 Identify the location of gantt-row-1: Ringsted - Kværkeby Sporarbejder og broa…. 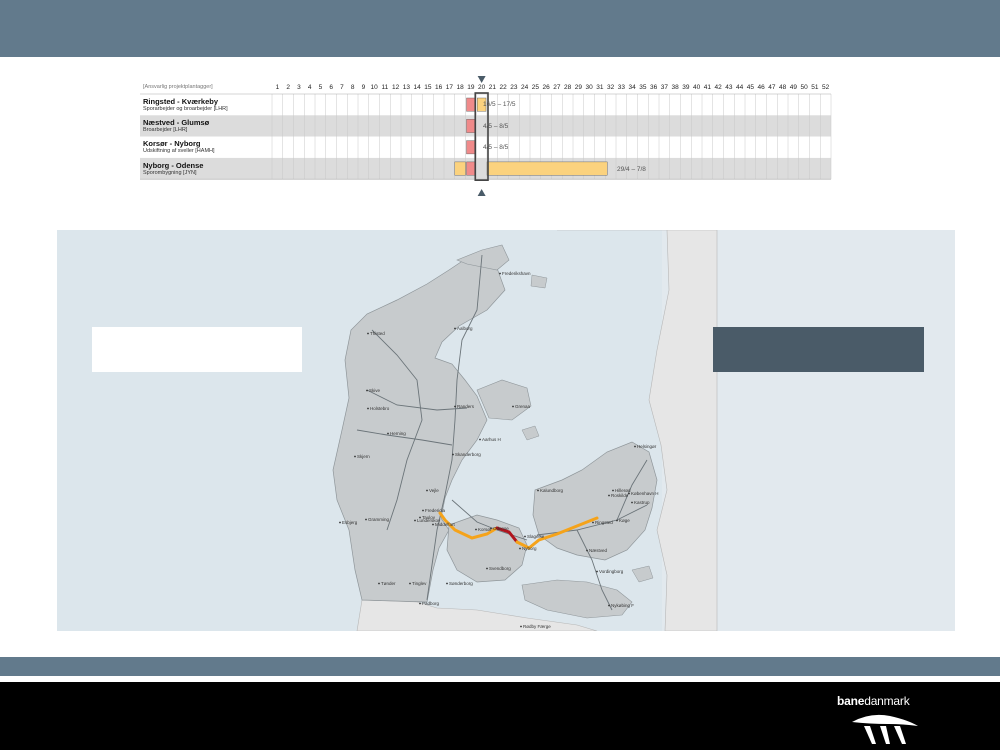
(207, 105).